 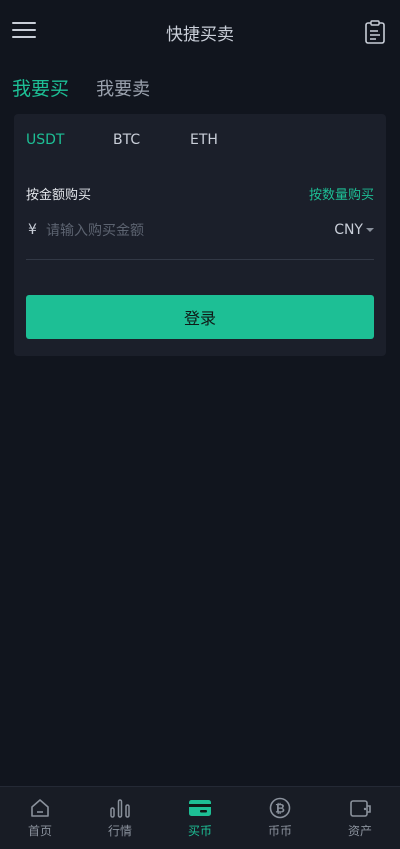 I want to click on yuan-symbol: ¥, so click(x=32, y=230).